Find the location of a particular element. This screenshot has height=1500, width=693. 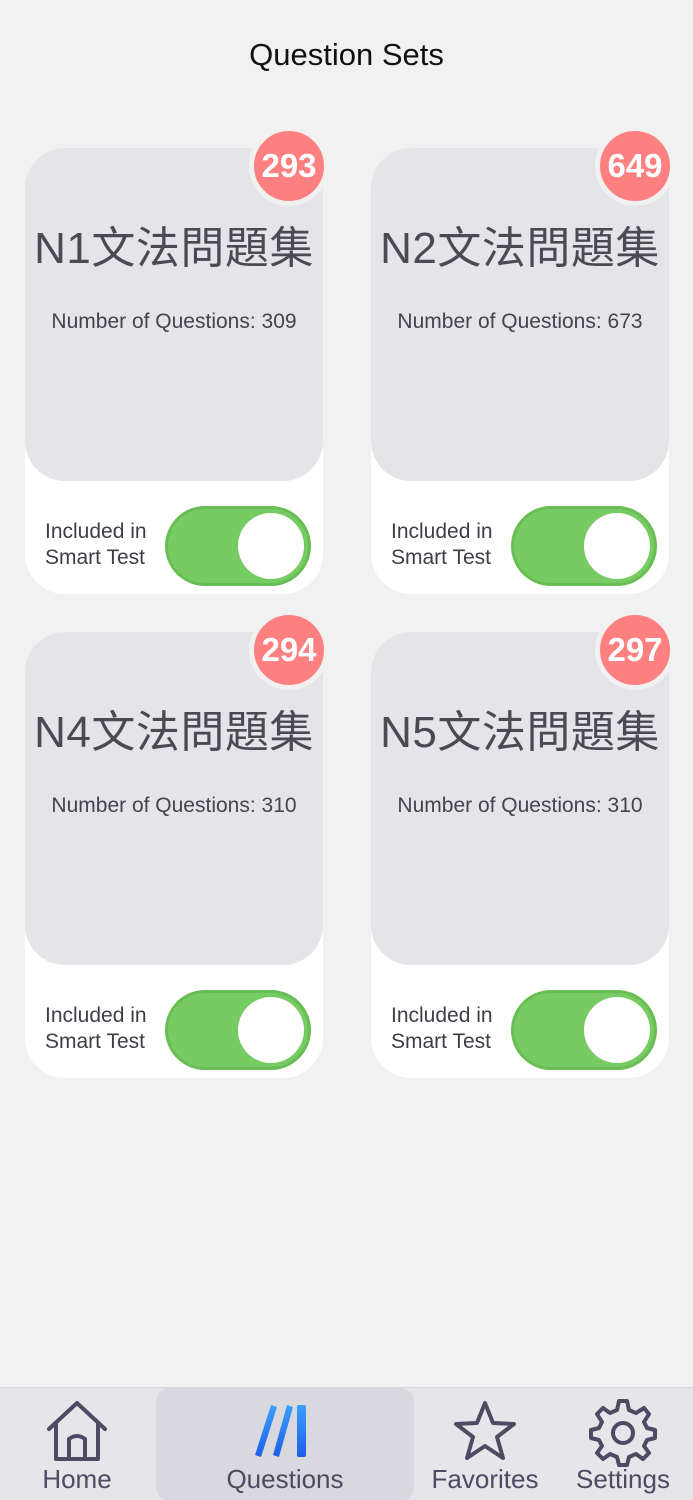

tab-favorites: Favorites is located at coordinates (485, 1444).